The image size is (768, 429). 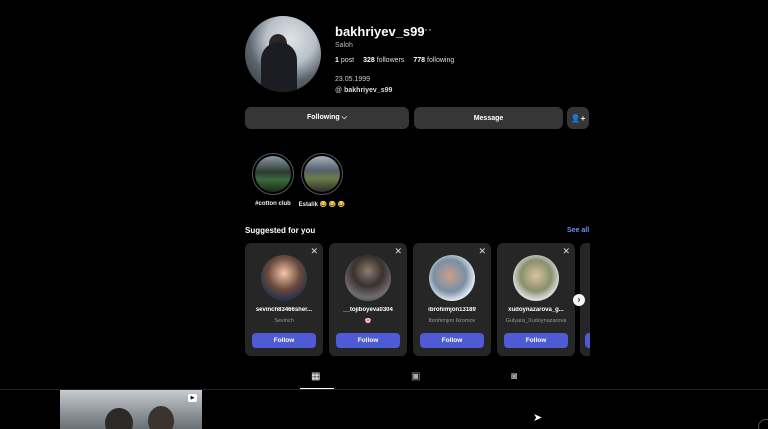 What do you see at coordinates (579, 300) in the screenshot?
I see `chevron-right-icon: ›` at bounding box center [579, 300].